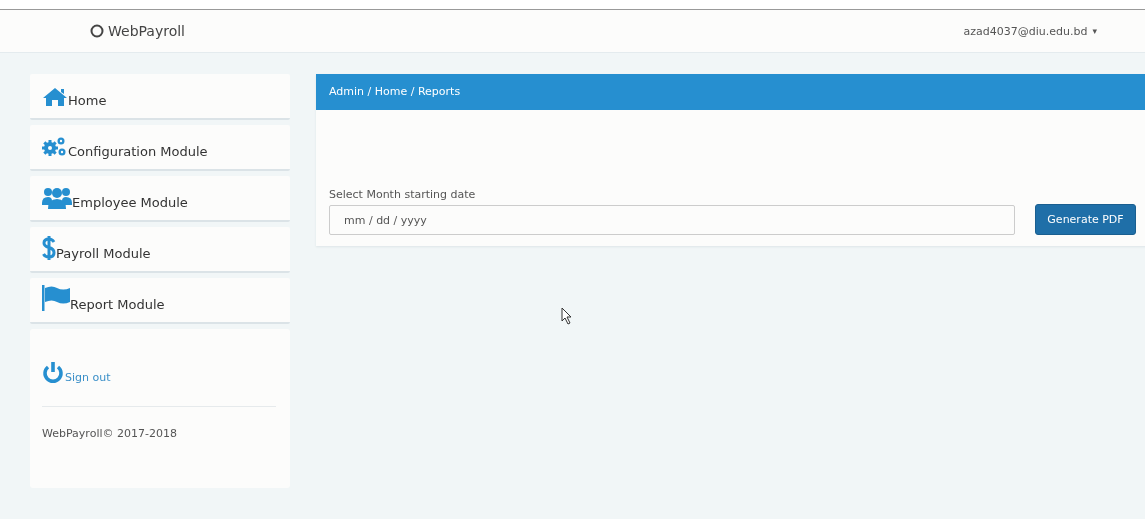 The width and height of the screenshot is (1145, 519). Describe the element at coordinates (56, 298) in the screenshot. I see `flag-icon` at that location.